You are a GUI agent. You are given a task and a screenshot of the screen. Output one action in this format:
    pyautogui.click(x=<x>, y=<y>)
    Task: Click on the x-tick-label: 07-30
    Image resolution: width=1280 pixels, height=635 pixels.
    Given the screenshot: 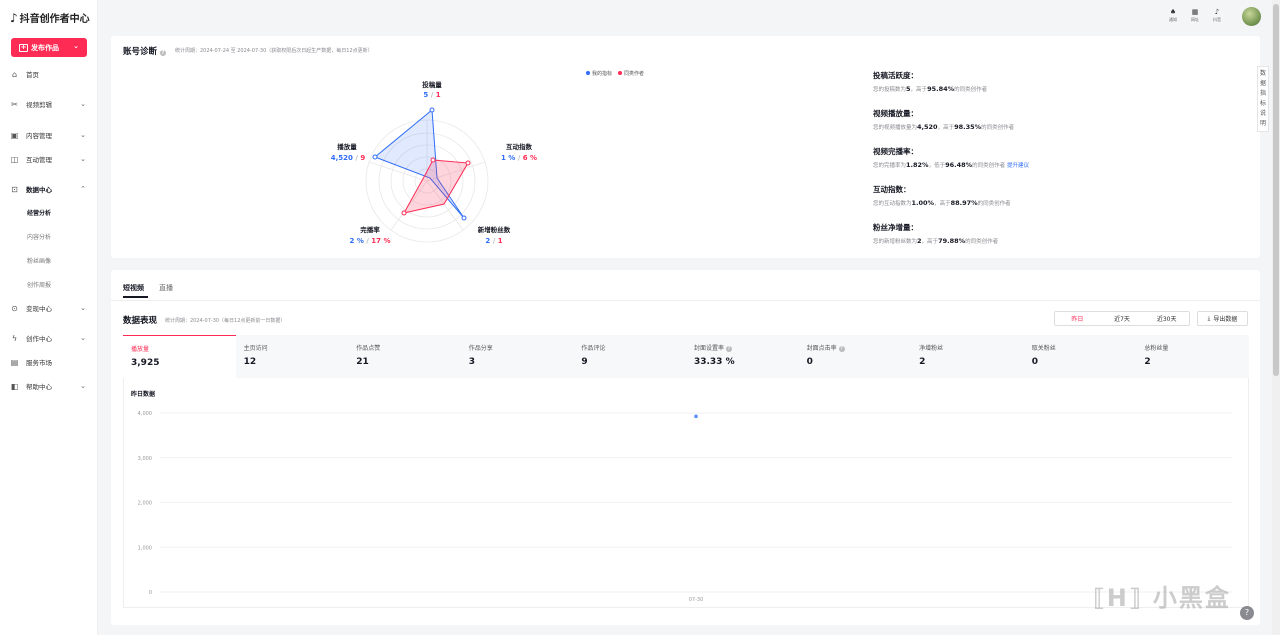 What is the action you would take?
    pyautogui.click(x=696, y=600)
    